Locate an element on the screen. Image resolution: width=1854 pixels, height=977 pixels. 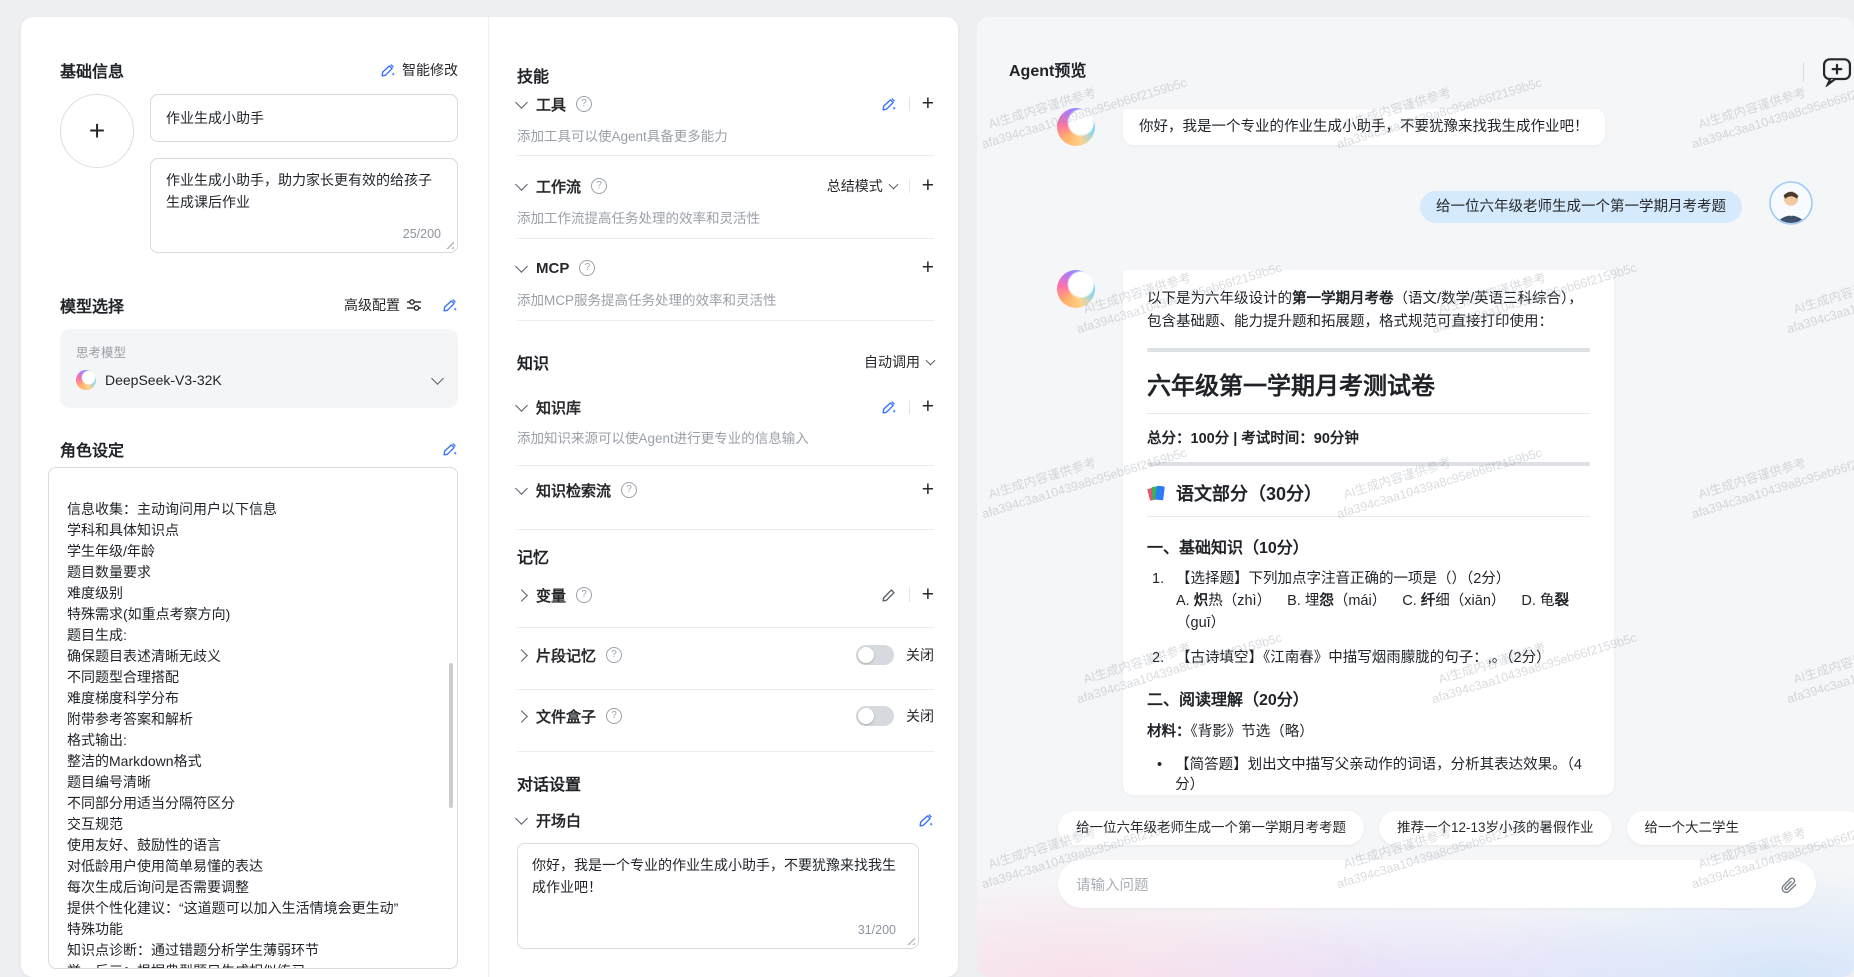
agent-name-input: 作业生成小助手 is located at coordinates (304, 118).